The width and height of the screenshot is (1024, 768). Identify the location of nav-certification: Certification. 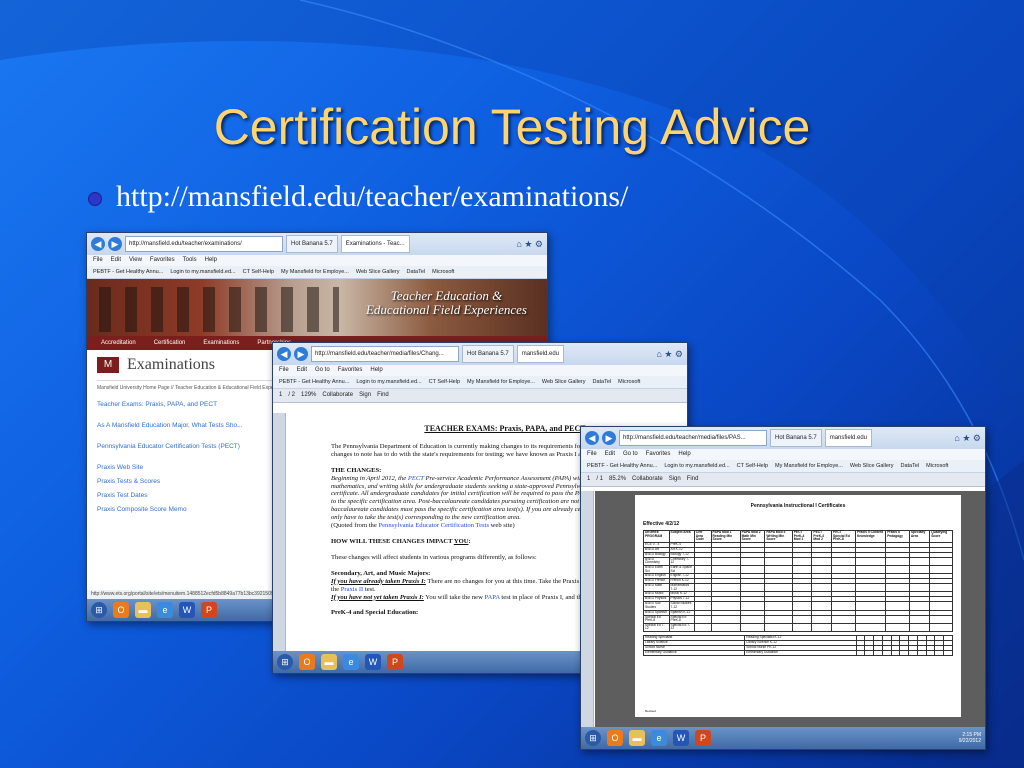
(170, 343).